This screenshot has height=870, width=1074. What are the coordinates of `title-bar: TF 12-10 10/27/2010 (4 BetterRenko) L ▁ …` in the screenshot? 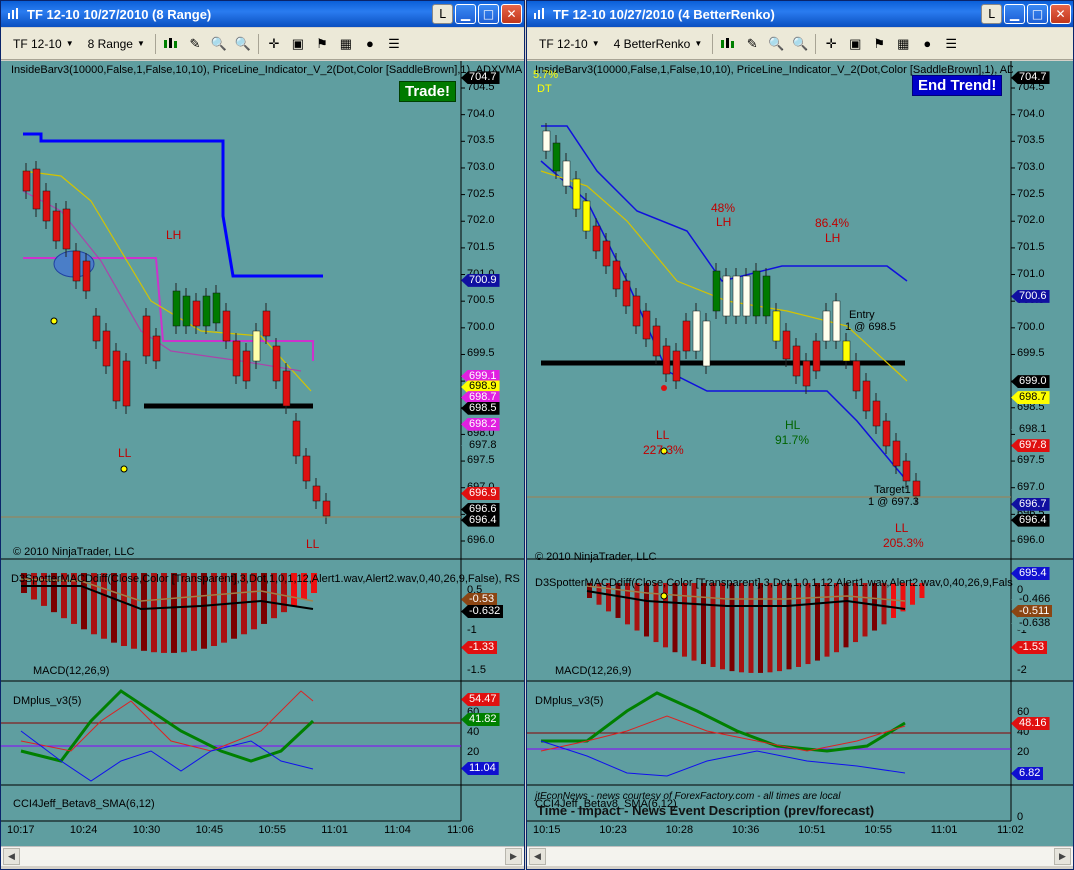 It's located at (800, 14).